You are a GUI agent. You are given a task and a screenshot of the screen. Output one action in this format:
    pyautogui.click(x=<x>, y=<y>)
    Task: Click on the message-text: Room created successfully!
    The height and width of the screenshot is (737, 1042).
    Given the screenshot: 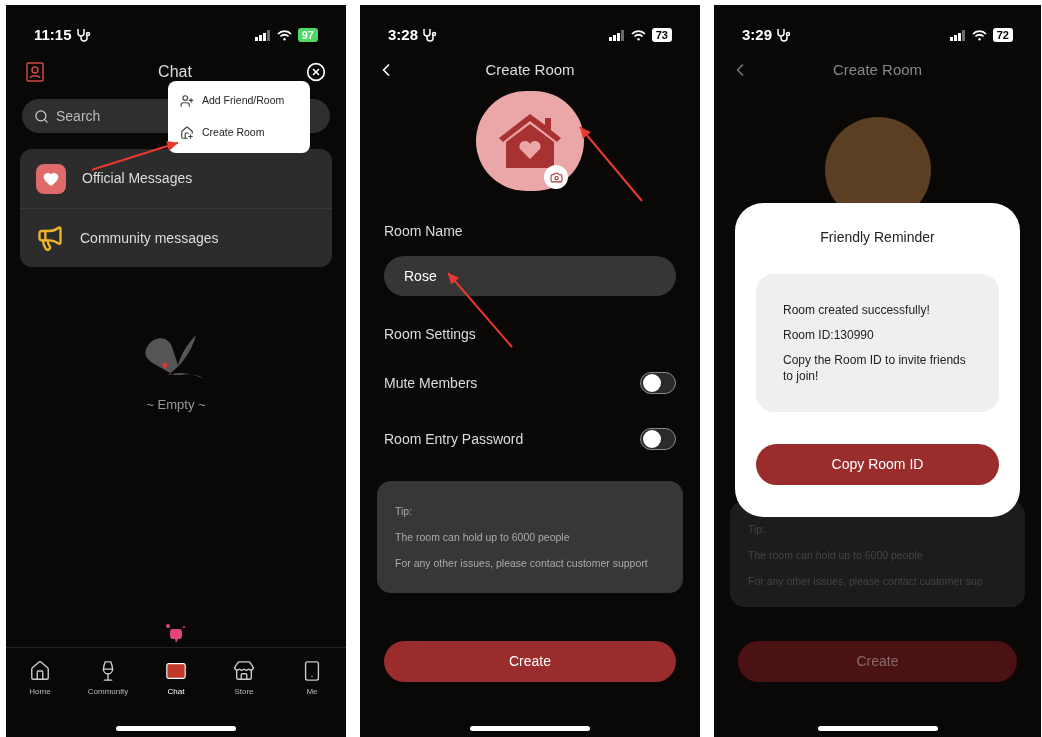 What is the action you would take?
    pyautogui.click(x=857, y=310)
    